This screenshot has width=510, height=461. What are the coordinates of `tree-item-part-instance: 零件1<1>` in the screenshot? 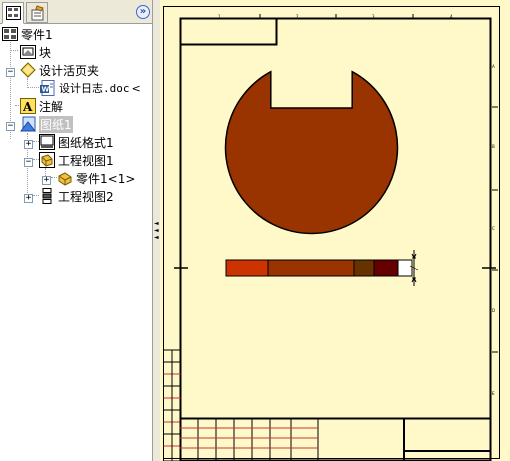 It's located at (96, 178).